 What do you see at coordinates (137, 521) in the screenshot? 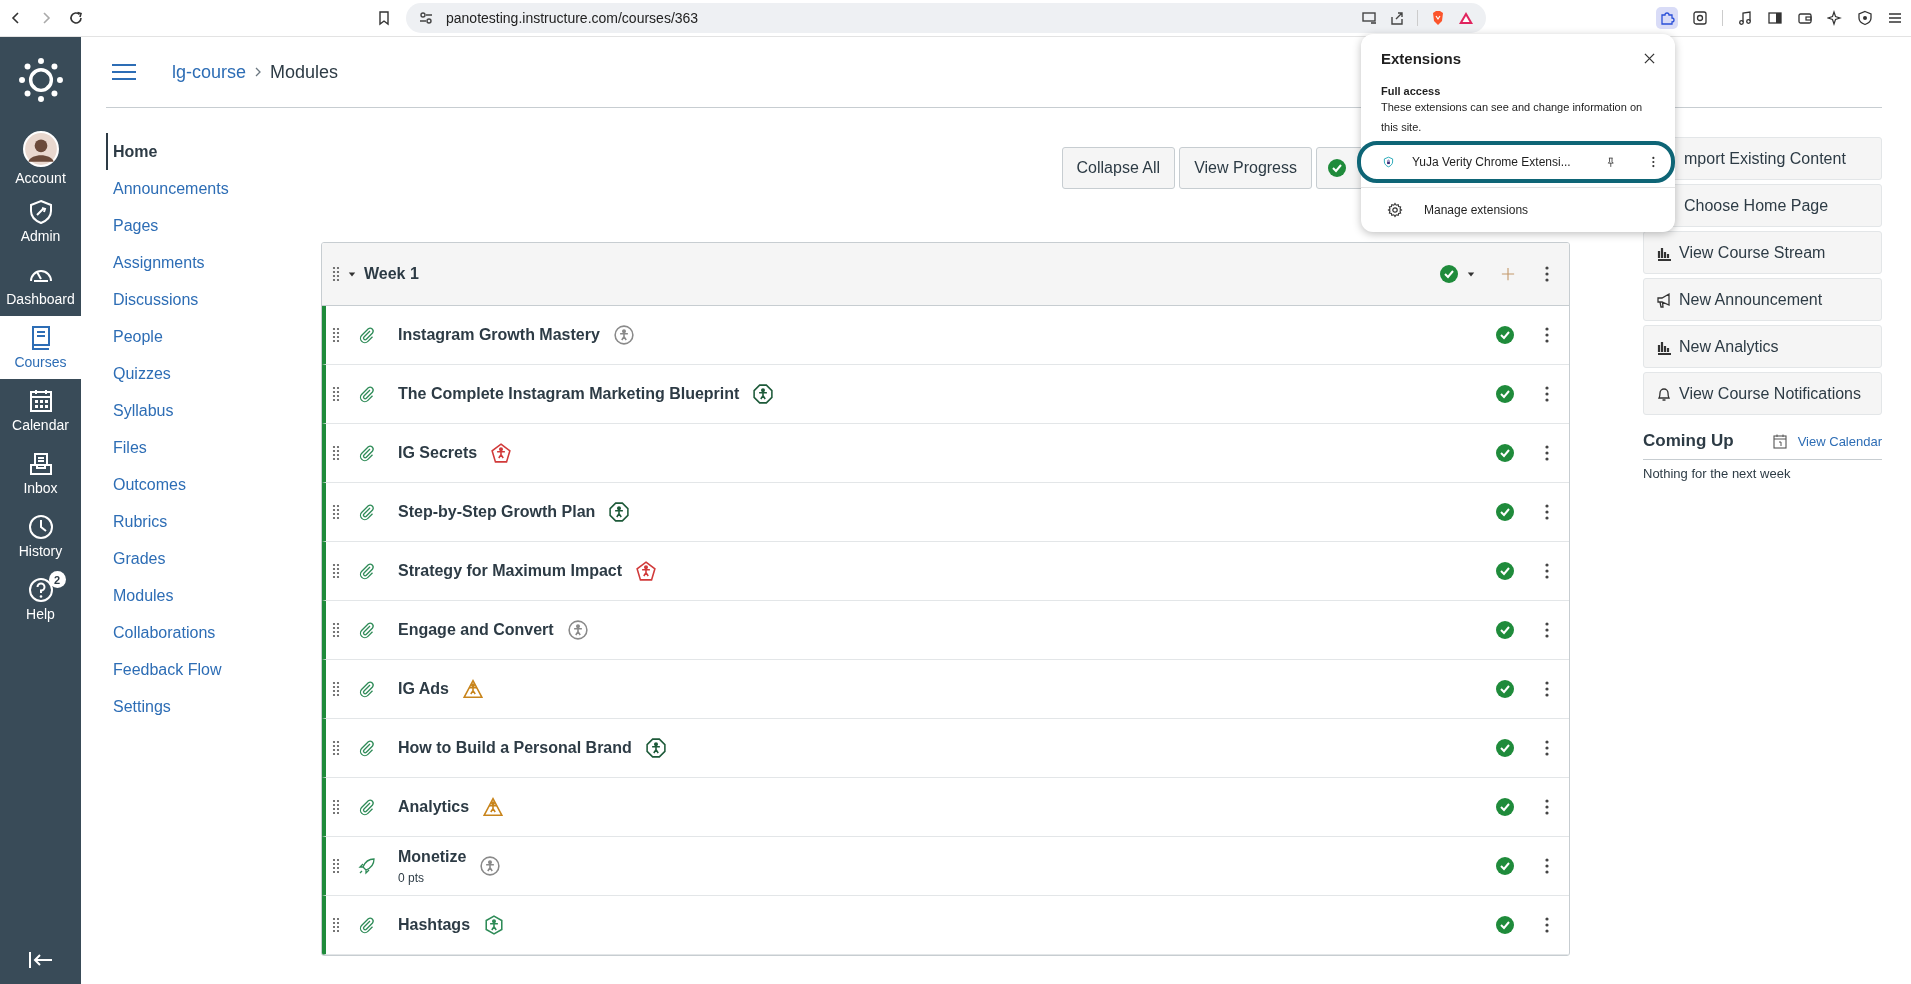
I see `course-nav-link: Rubrics` at bounding box center [137, 521].